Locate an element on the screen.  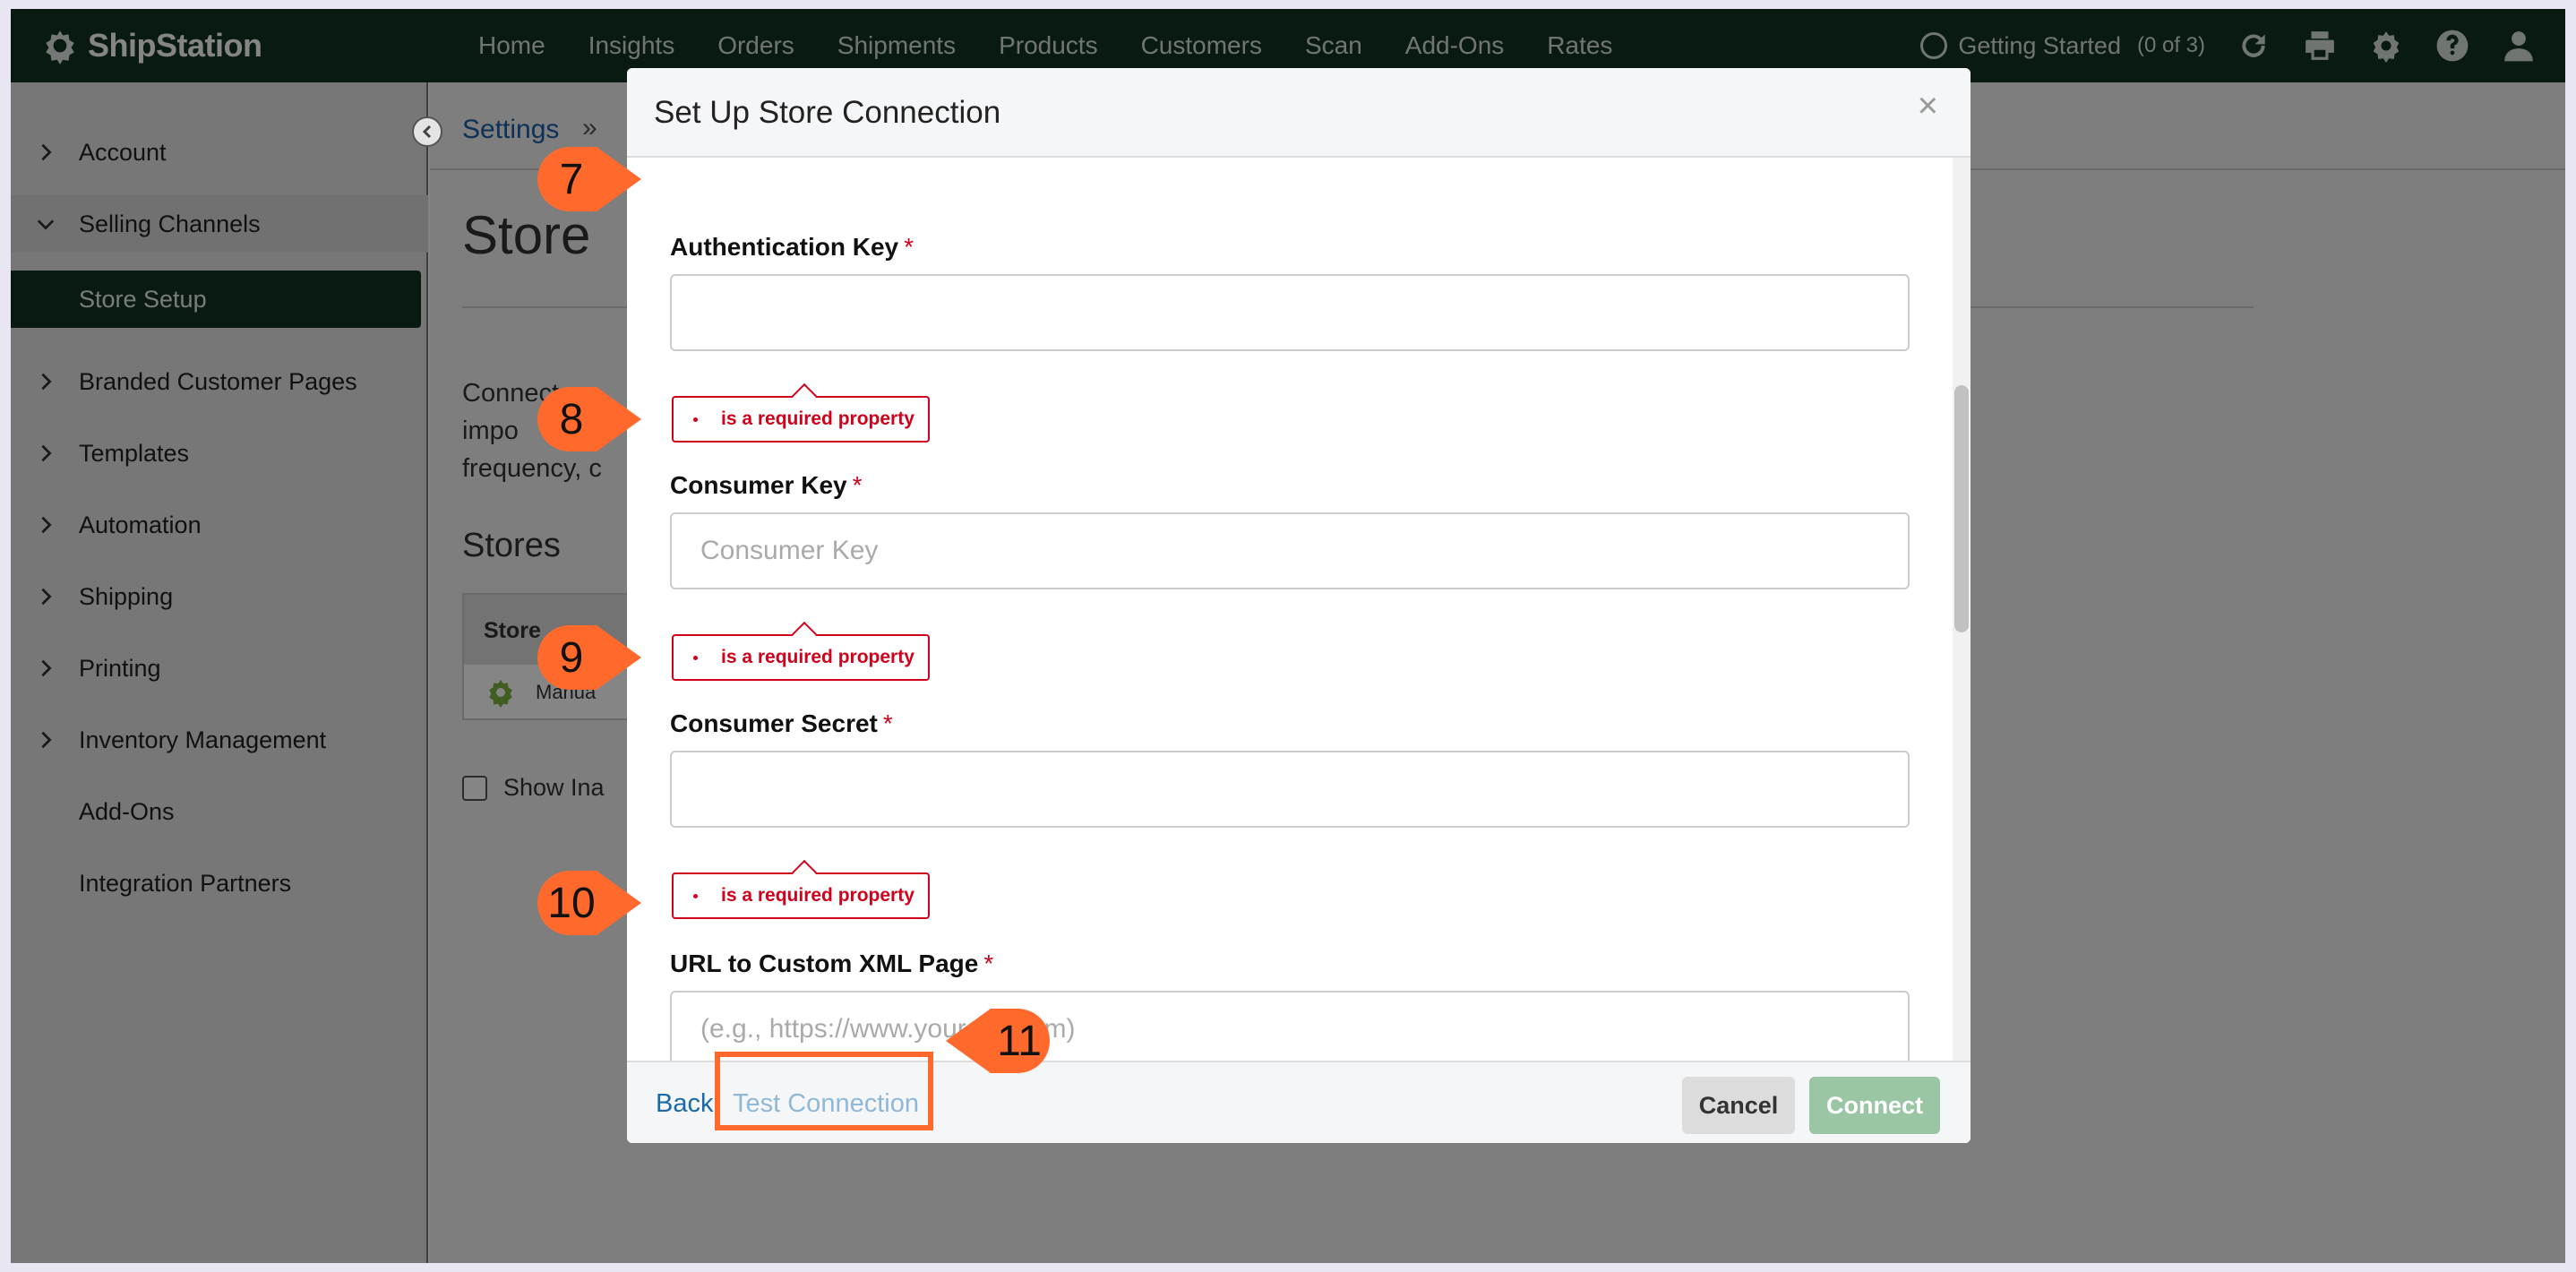
consumer-secret-error: is a required property is located at coordinates (801, 896).